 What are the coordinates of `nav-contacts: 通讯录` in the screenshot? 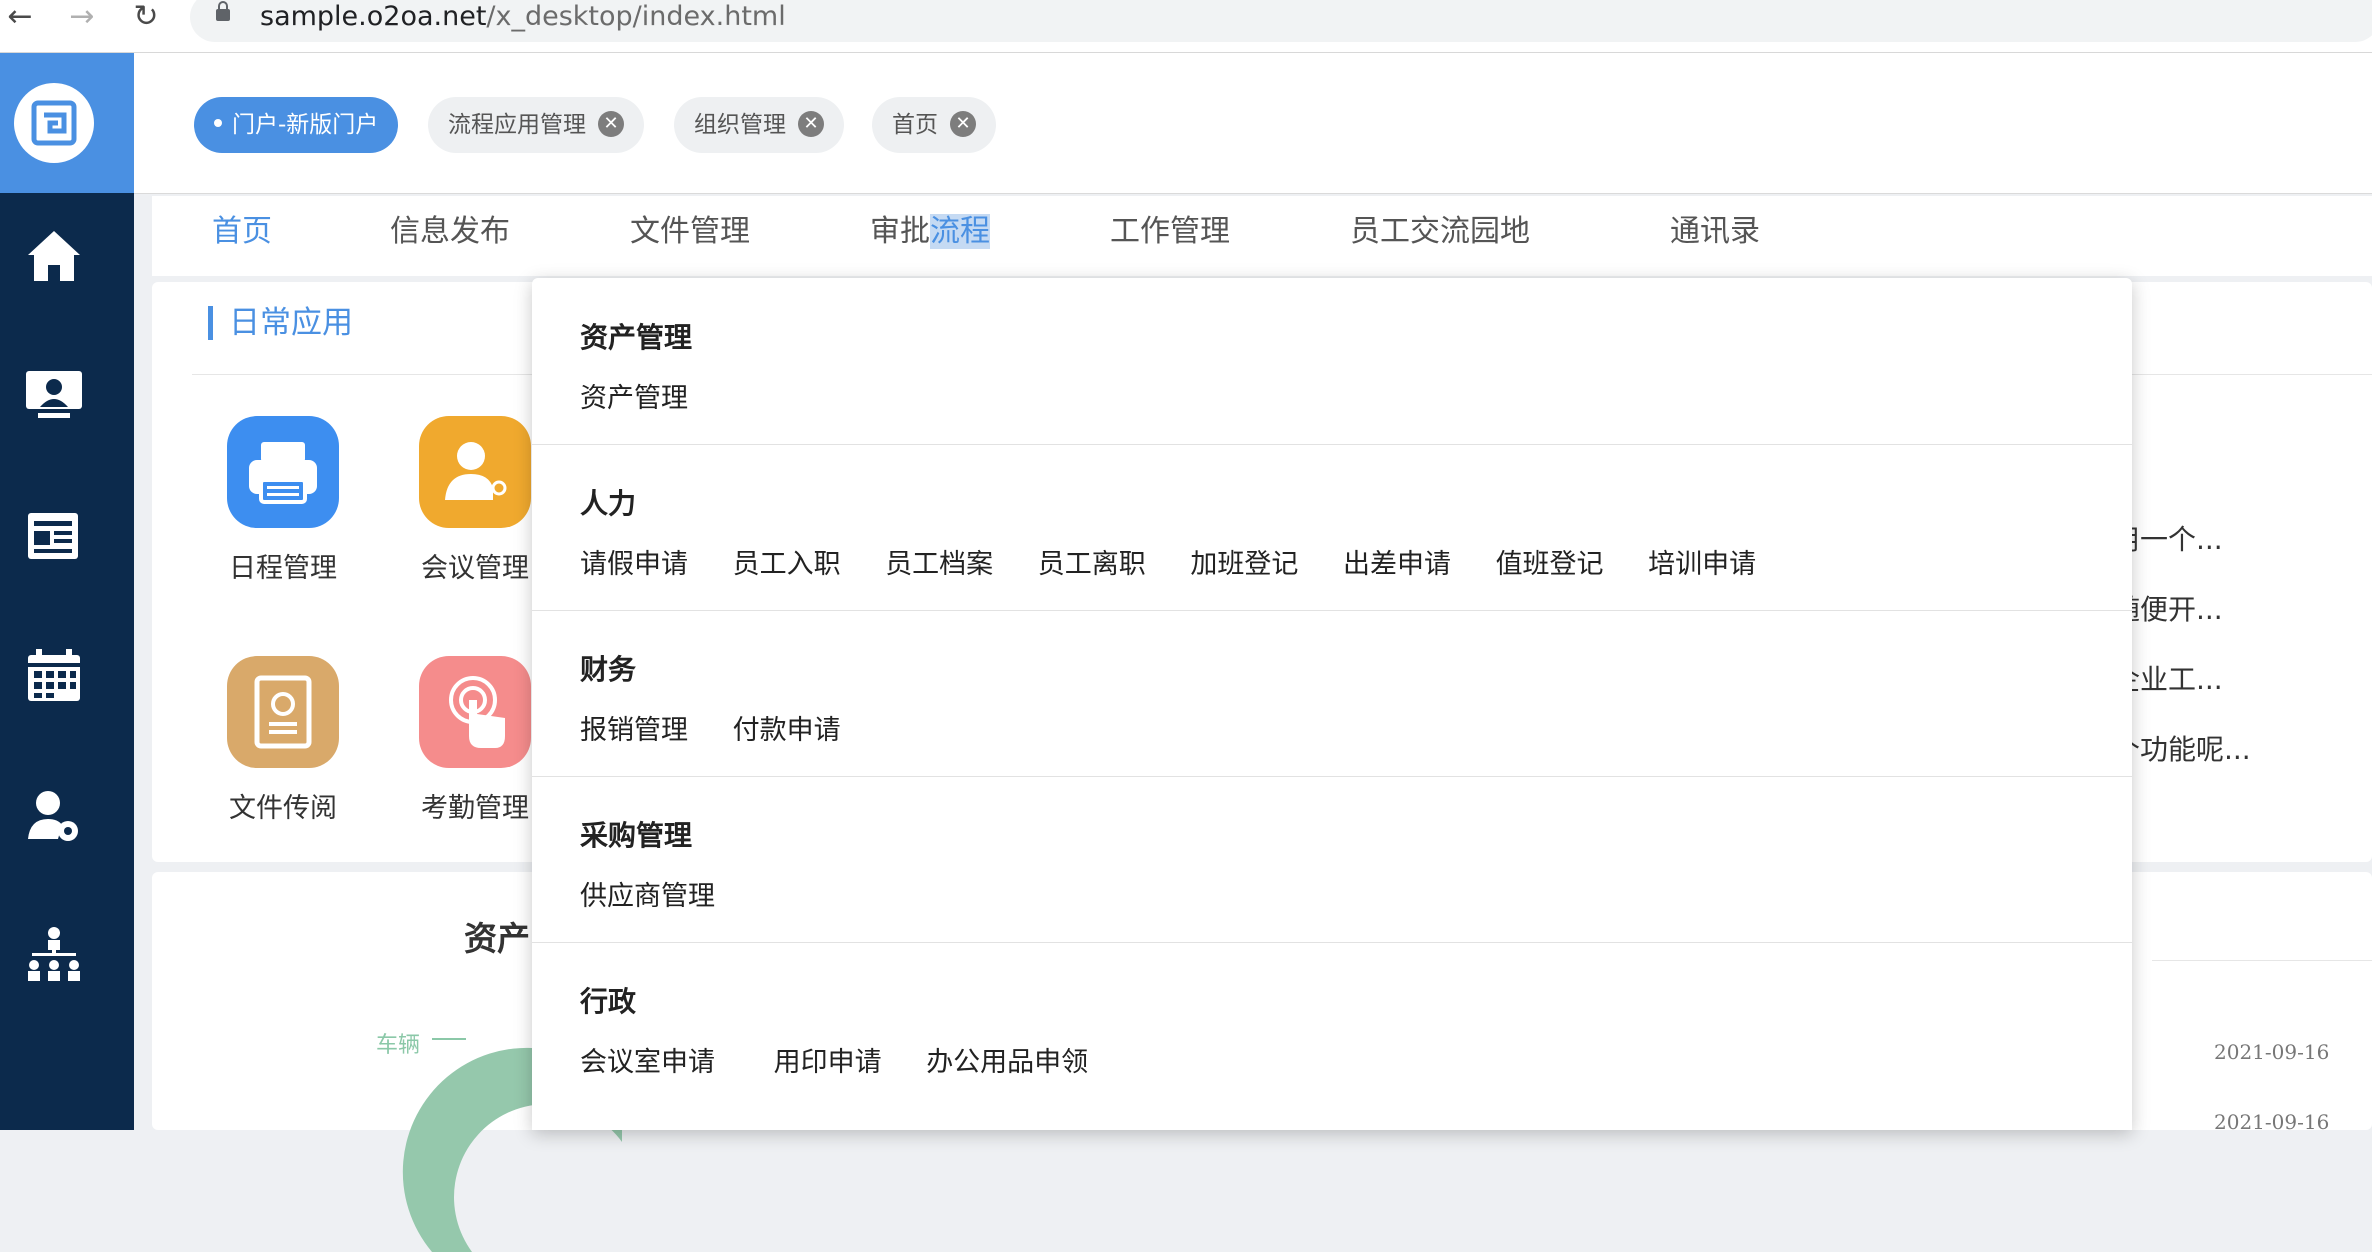 It's located at (1715, 232).